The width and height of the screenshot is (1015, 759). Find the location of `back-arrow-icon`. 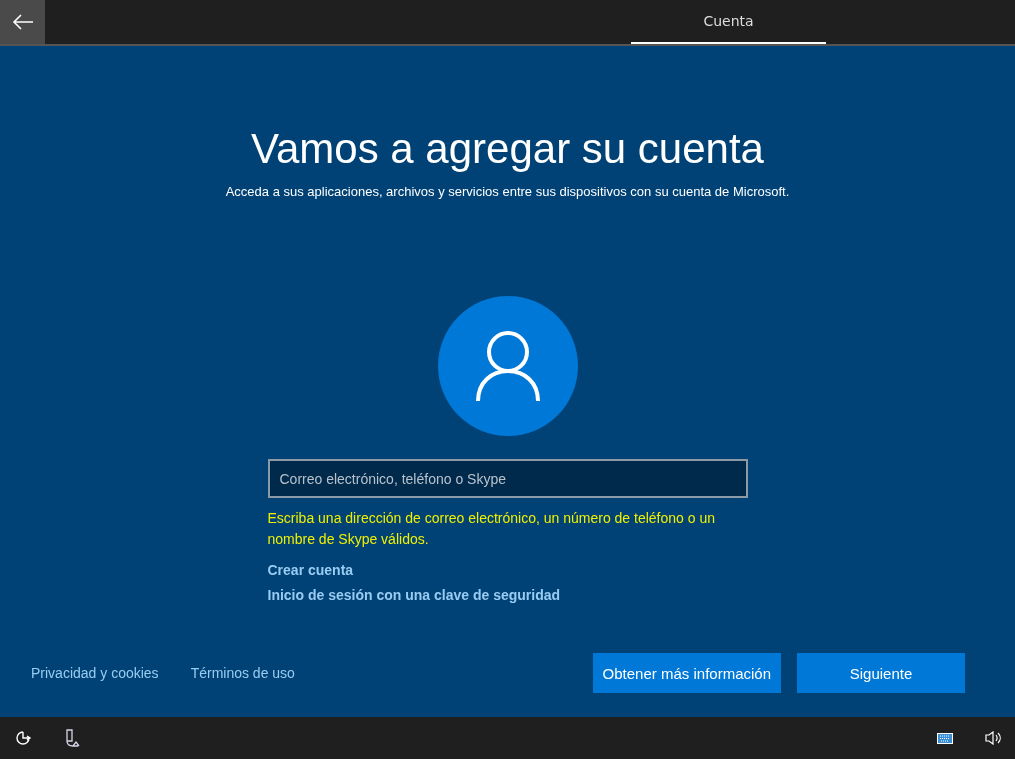

back-arrow-icon is located at coordinates (22, 22).